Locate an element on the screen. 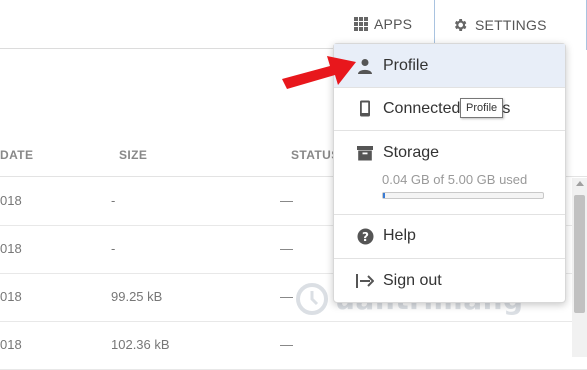  menu-item-signout: Sign out is located at coordinates (449, 280).